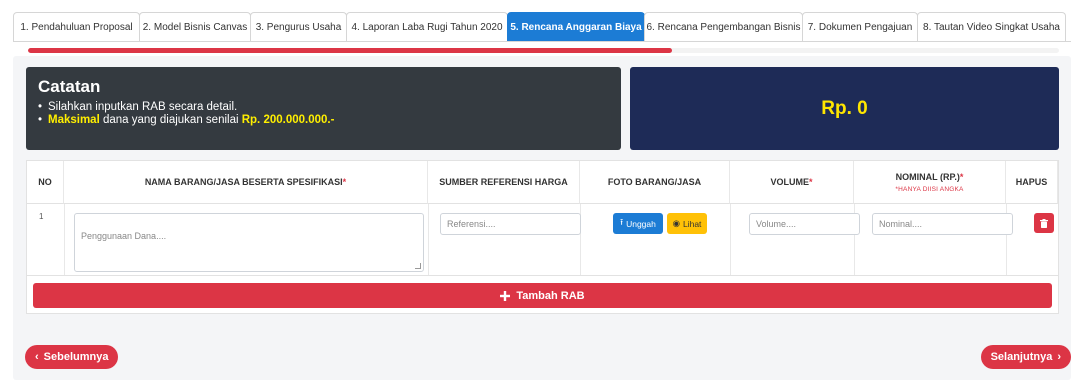  I want to click on header-photo: FOTO BARANG/JASA, so click(655, 182).